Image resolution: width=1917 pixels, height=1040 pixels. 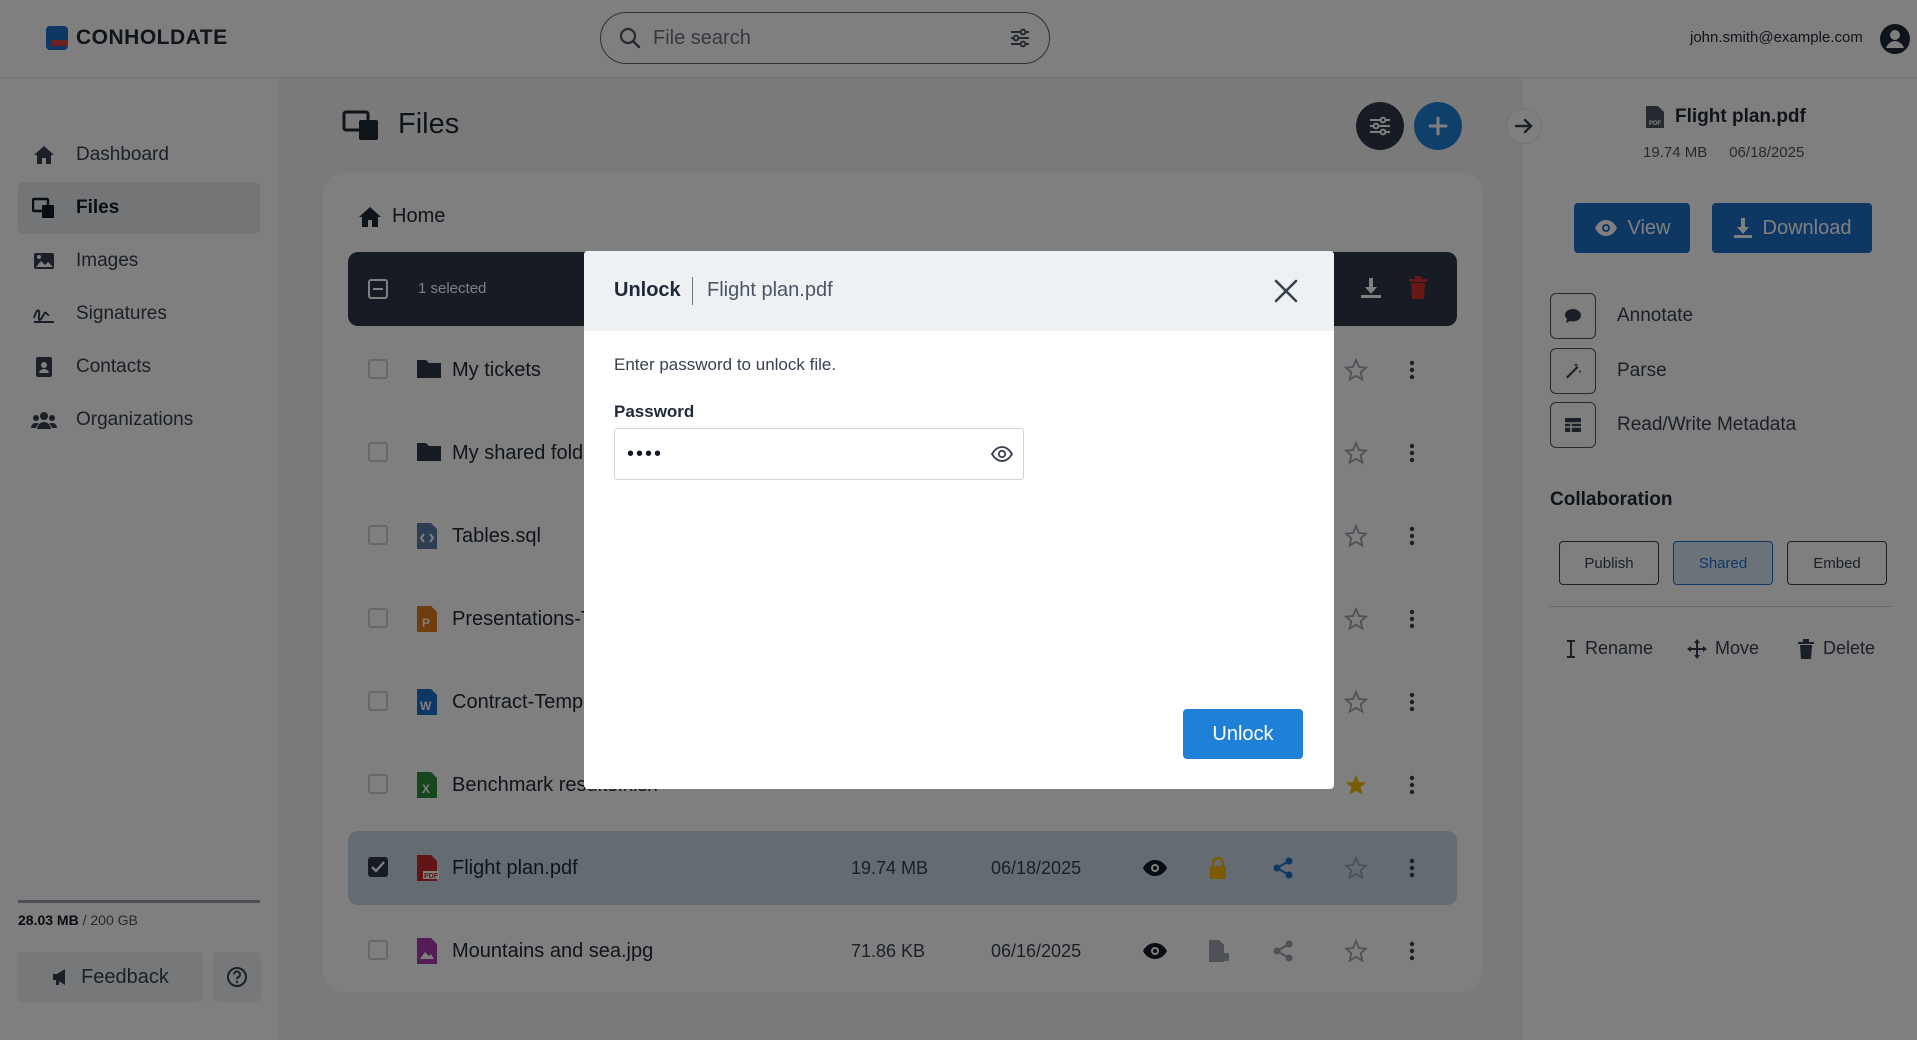 What do you see at coordinates (819, 454) in the screenshot?
I see `password-field: ••••` at bounding box center [819, 454].